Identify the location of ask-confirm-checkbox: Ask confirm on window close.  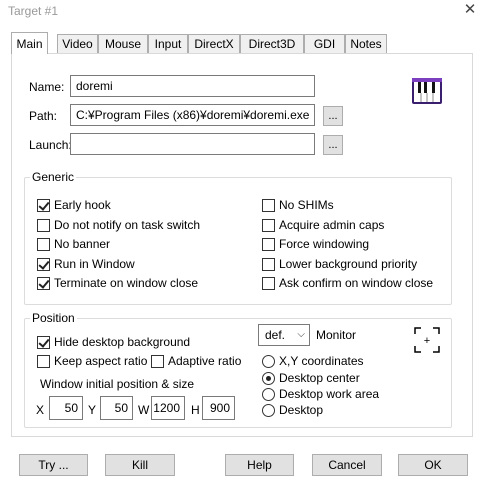
(347, 283).